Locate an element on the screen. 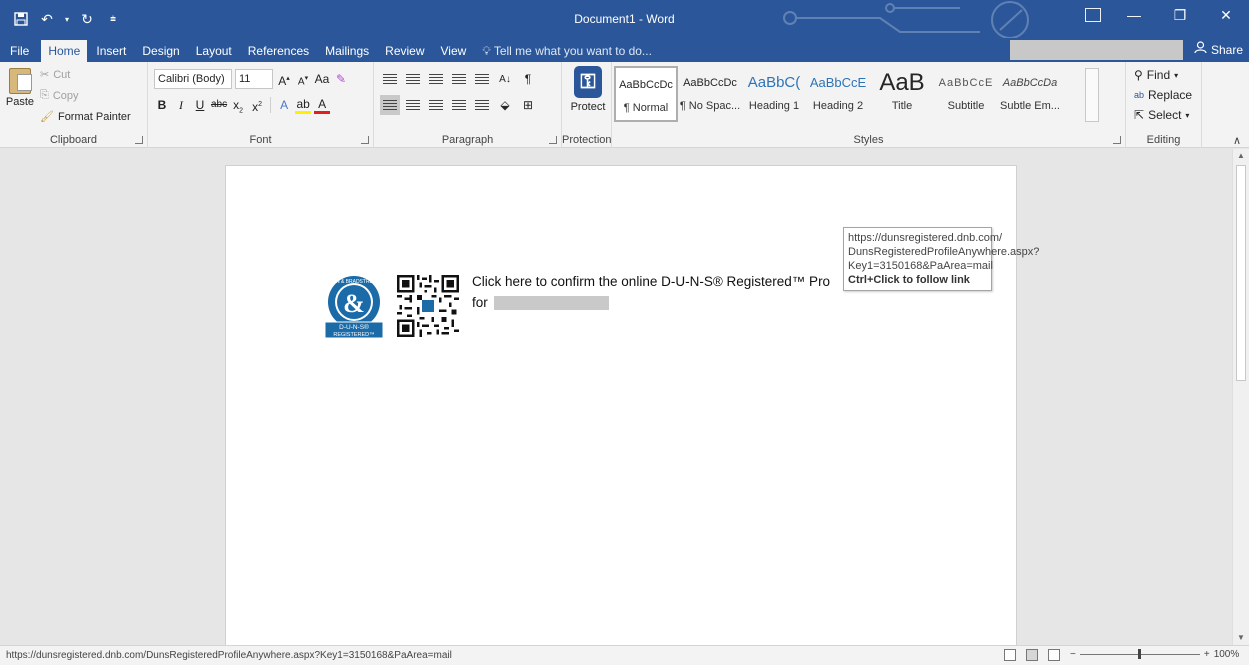 This screenshot has height=665, width=1249. redo-icon: ↻ is located at coordinates (87, 19).